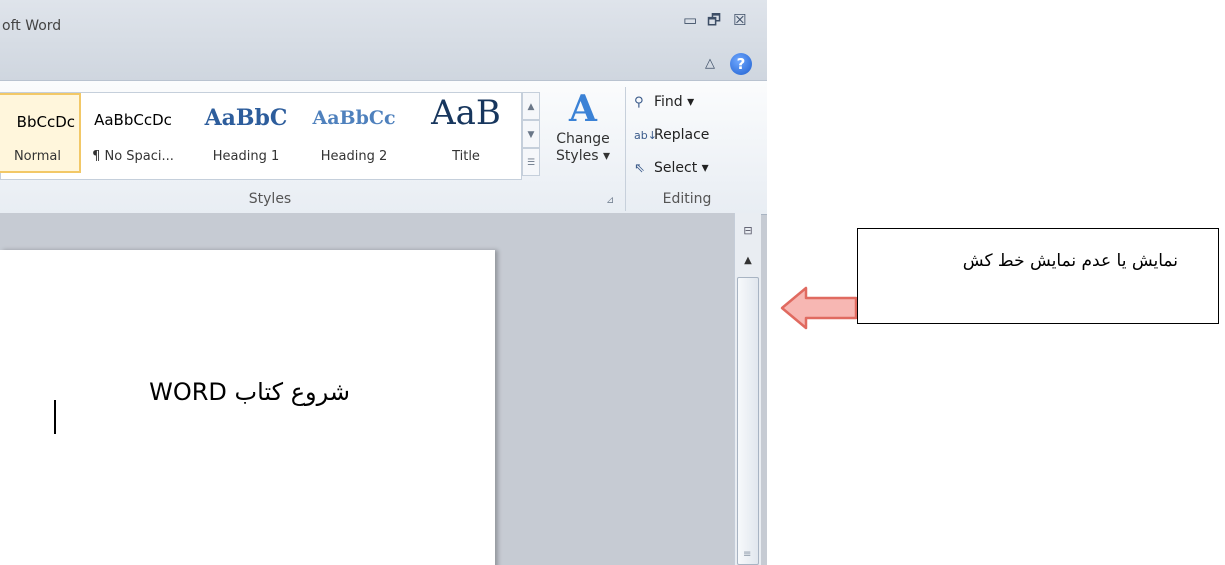 Image resolution: width=1225 pixels, height=565 pixels. Describe the element at coordinates (625, 149) in the screenshot. I see `group-divider` at that location.